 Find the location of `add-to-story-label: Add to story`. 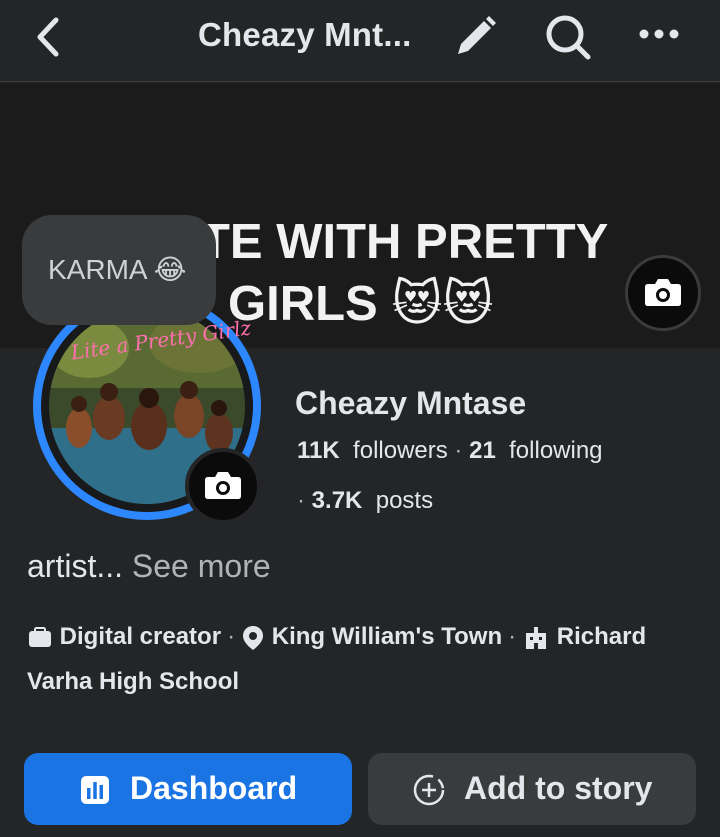

add-to-story-label: Add to story is located at coordinates (558, 788).